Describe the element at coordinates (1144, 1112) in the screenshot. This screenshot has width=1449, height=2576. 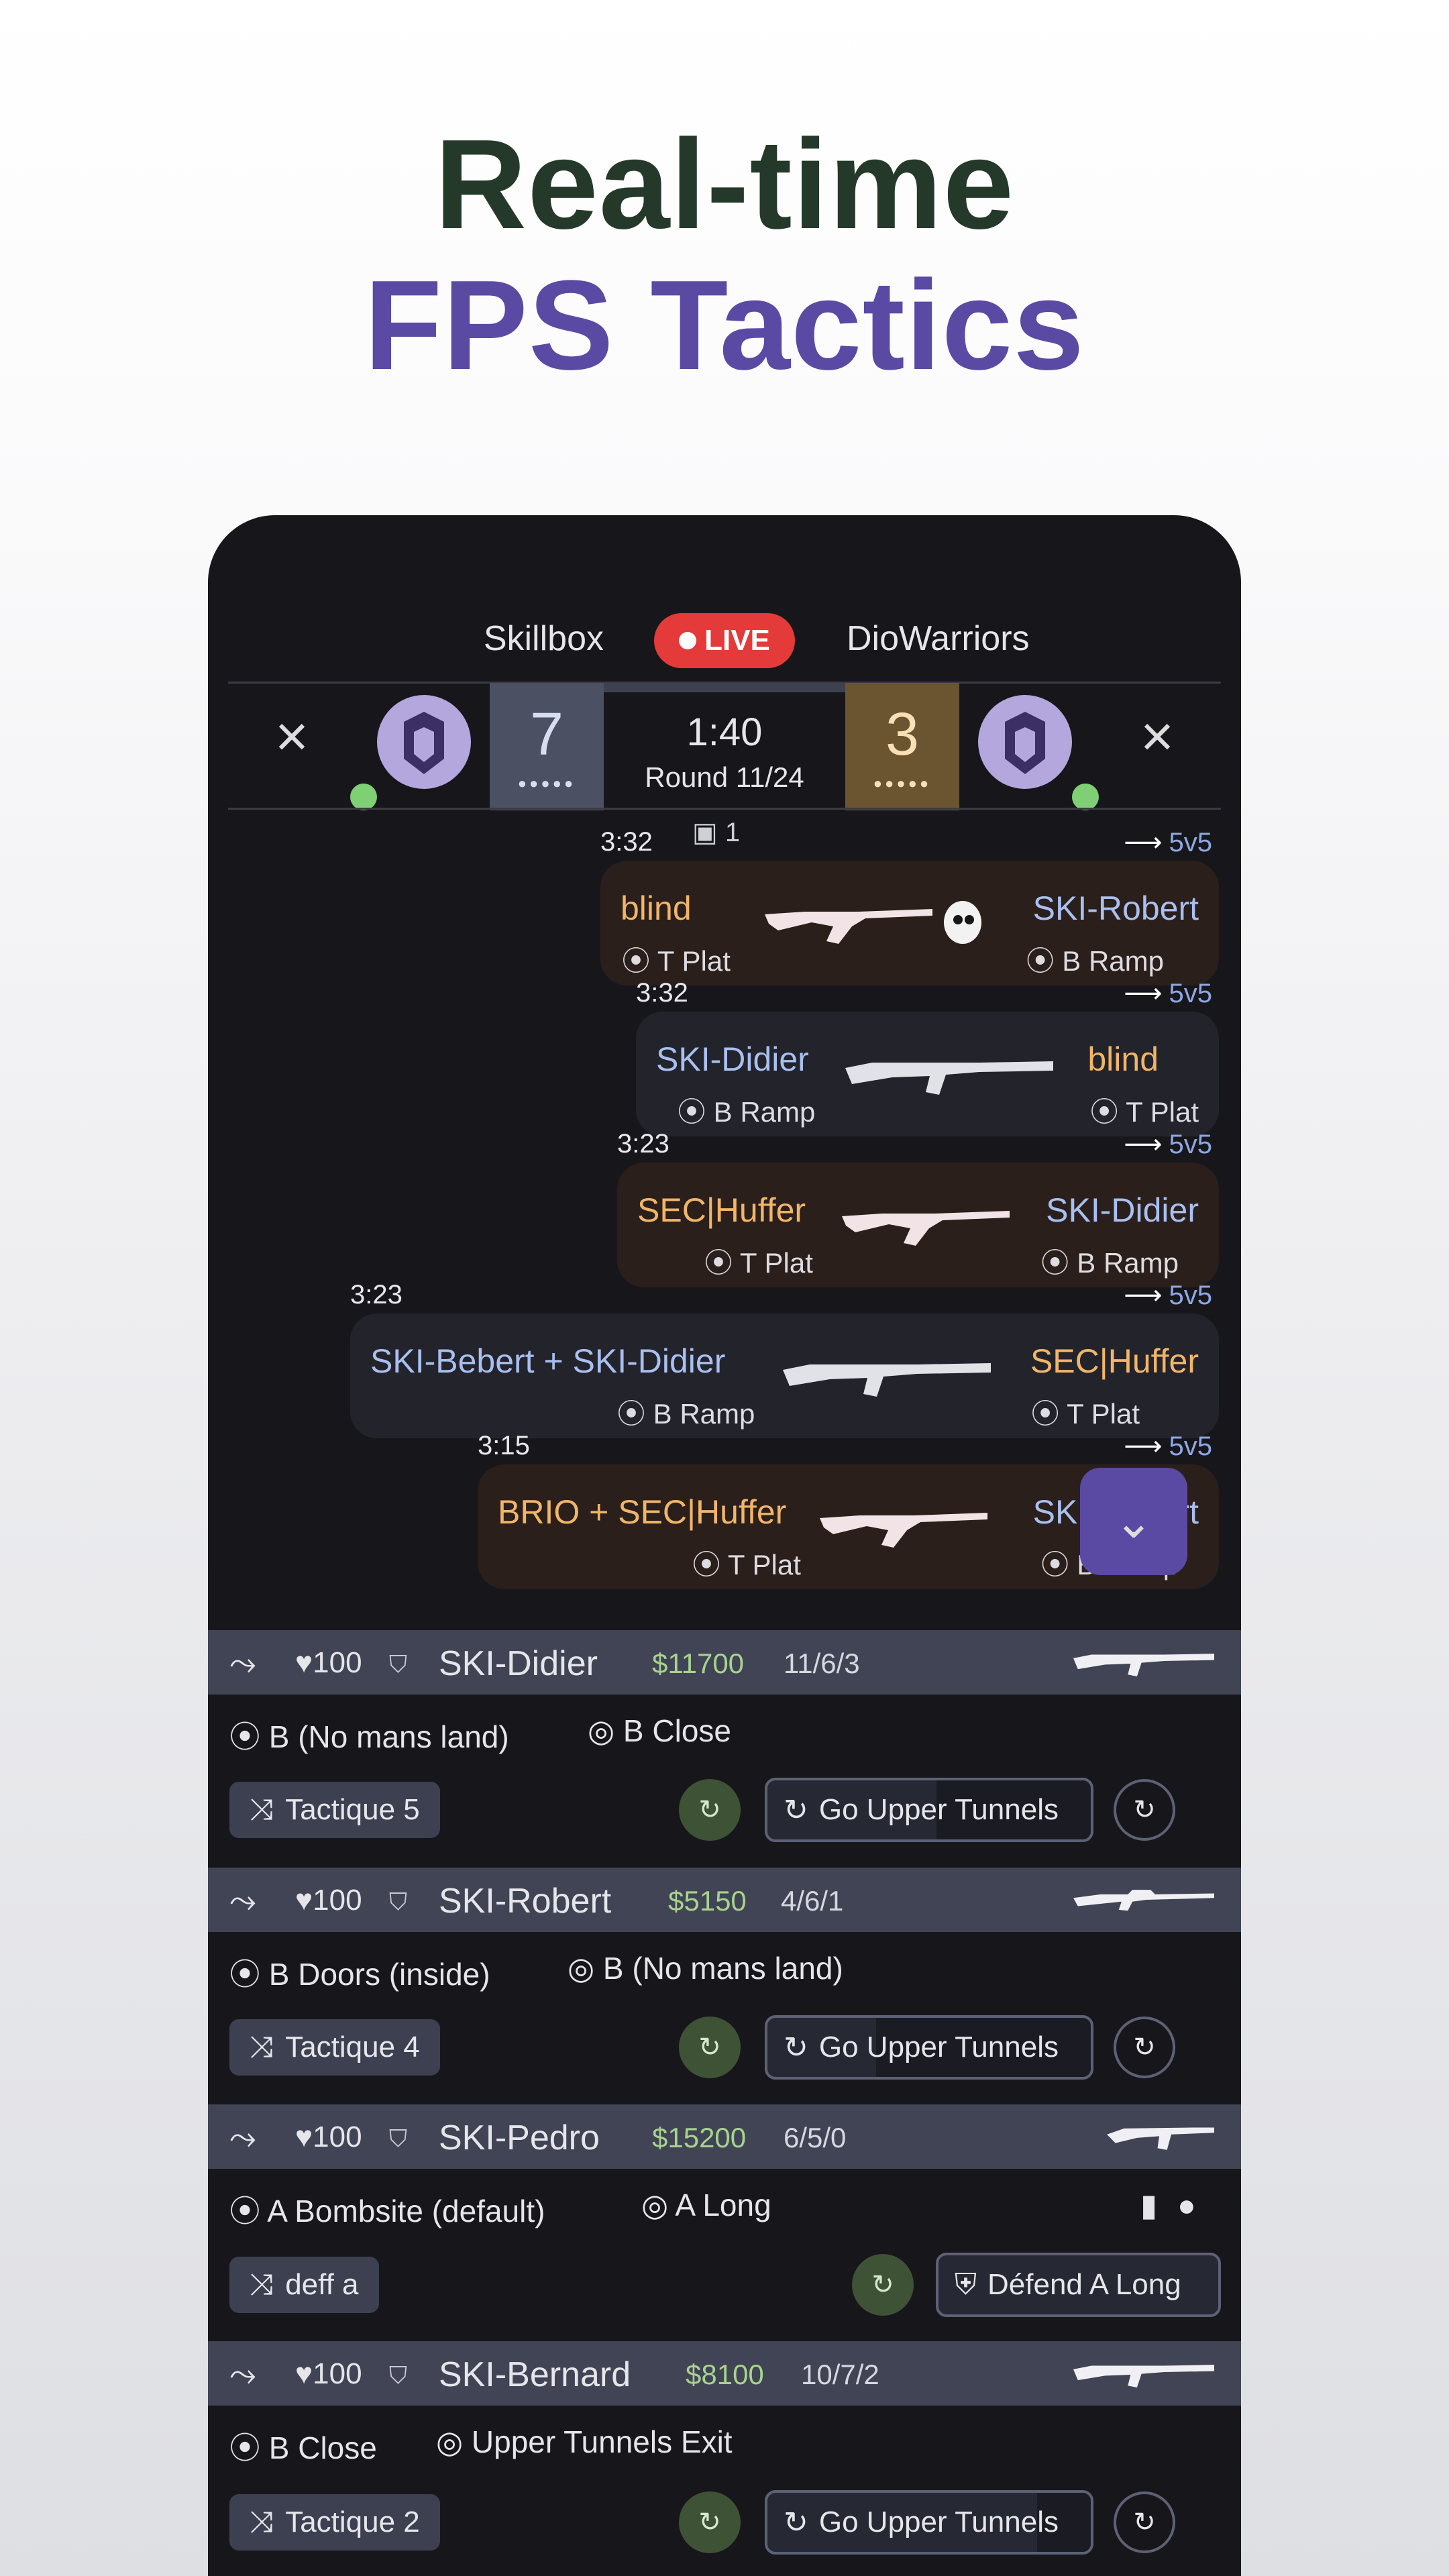
I see `victim-location: ⦿ T Plat` at that location.